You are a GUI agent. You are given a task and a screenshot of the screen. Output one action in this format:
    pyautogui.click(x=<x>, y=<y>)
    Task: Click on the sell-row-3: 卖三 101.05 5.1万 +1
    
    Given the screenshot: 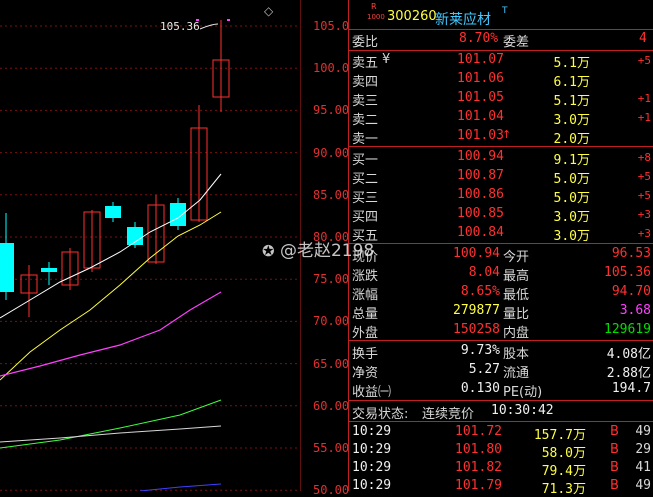 What is the action you would take?
    pyautogui.click(x=501, y=99)
    